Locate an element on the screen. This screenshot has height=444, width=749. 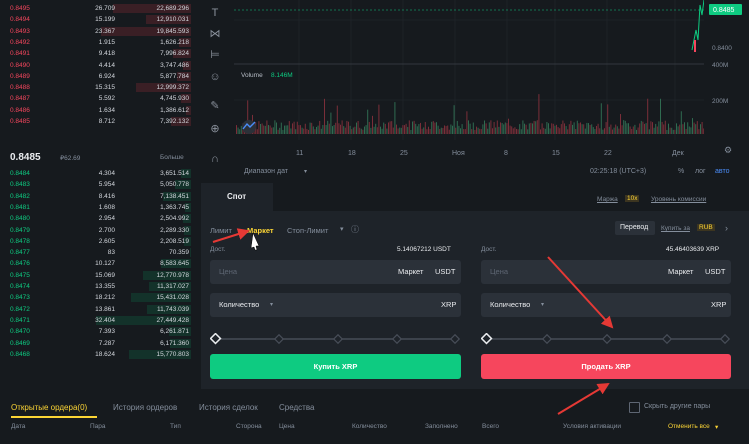
tab-spot: Спот is located at coordinates (237, 197).